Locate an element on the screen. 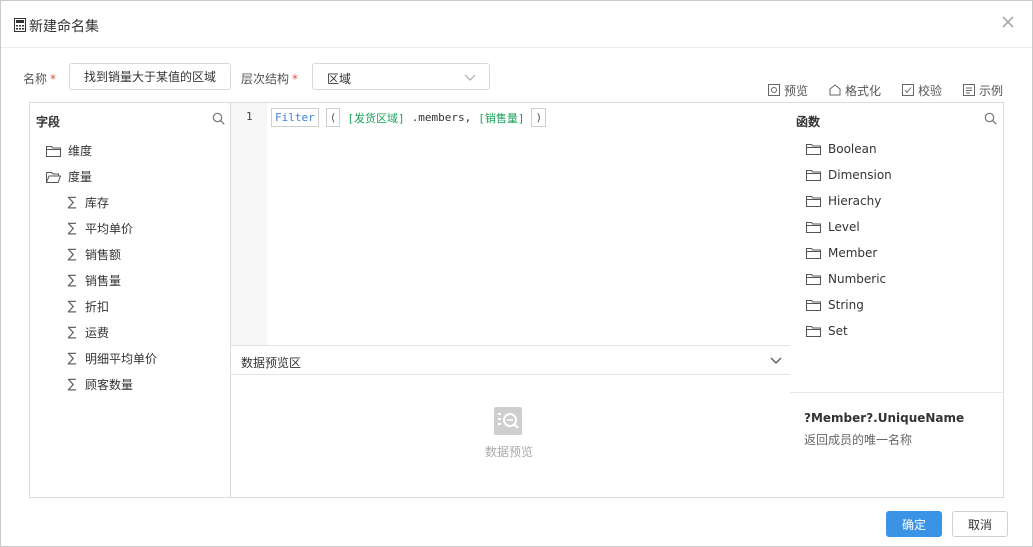 The height and width of the screenshot is (547, 1033). tree-folder-dimension: 维度 is located at coordinates (69, 150).